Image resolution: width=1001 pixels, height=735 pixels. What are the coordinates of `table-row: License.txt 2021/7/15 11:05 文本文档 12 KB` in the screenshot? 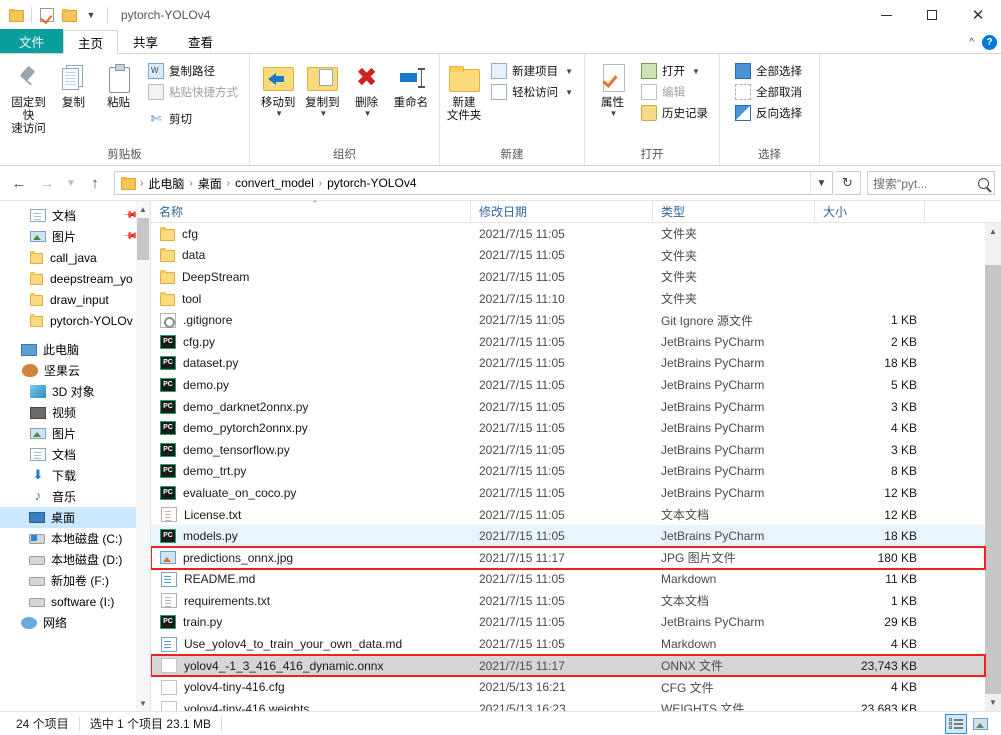 It's located at (568, 515).